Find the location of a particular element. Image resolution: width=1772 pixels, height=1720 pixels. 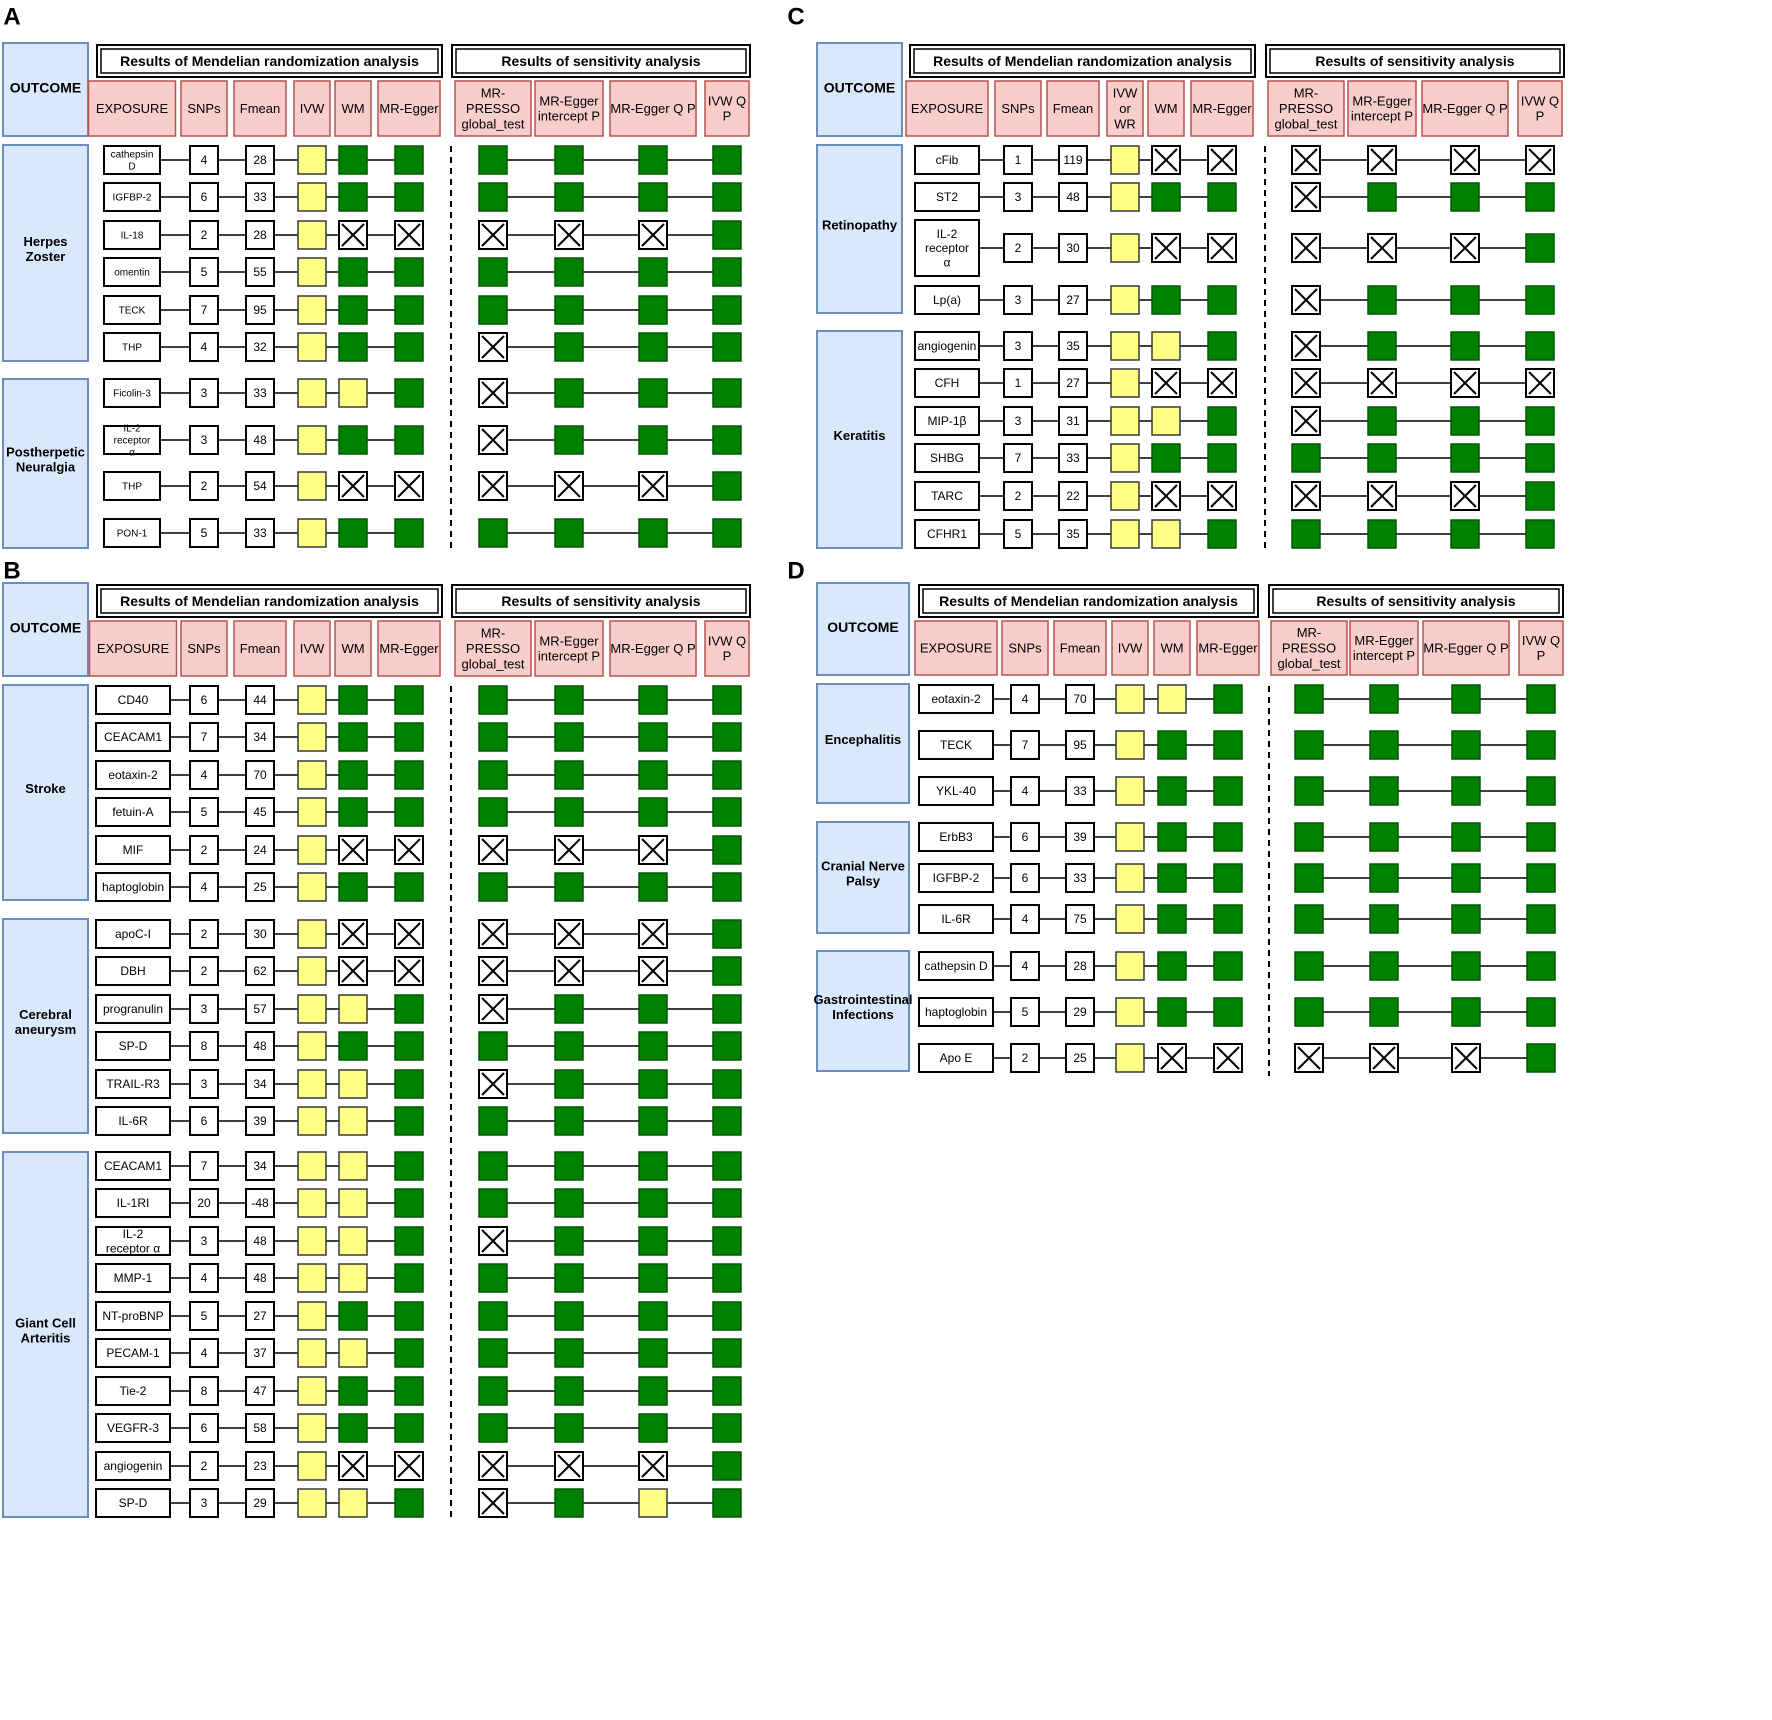

fmean-value: 27 is located at coordinates (1073, 383).